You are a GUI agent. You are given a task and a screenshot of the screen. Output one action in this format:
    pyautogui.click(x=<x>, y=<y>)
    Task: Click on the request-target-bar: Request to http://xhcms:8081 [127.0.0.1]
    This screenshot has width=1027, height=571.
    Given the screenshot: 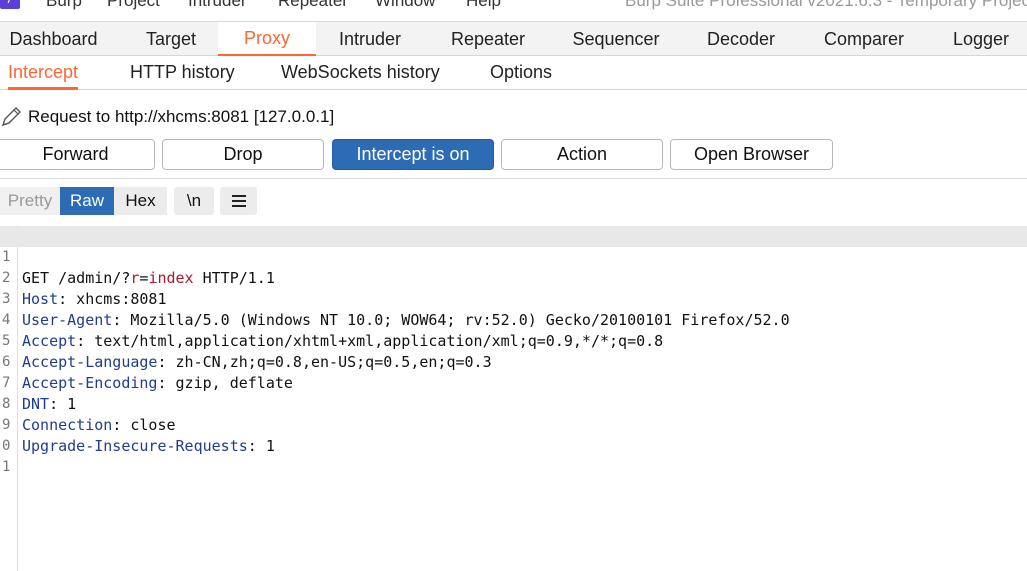 What is the action you would take?
    pyautogui.click(x=167, y=117)
    